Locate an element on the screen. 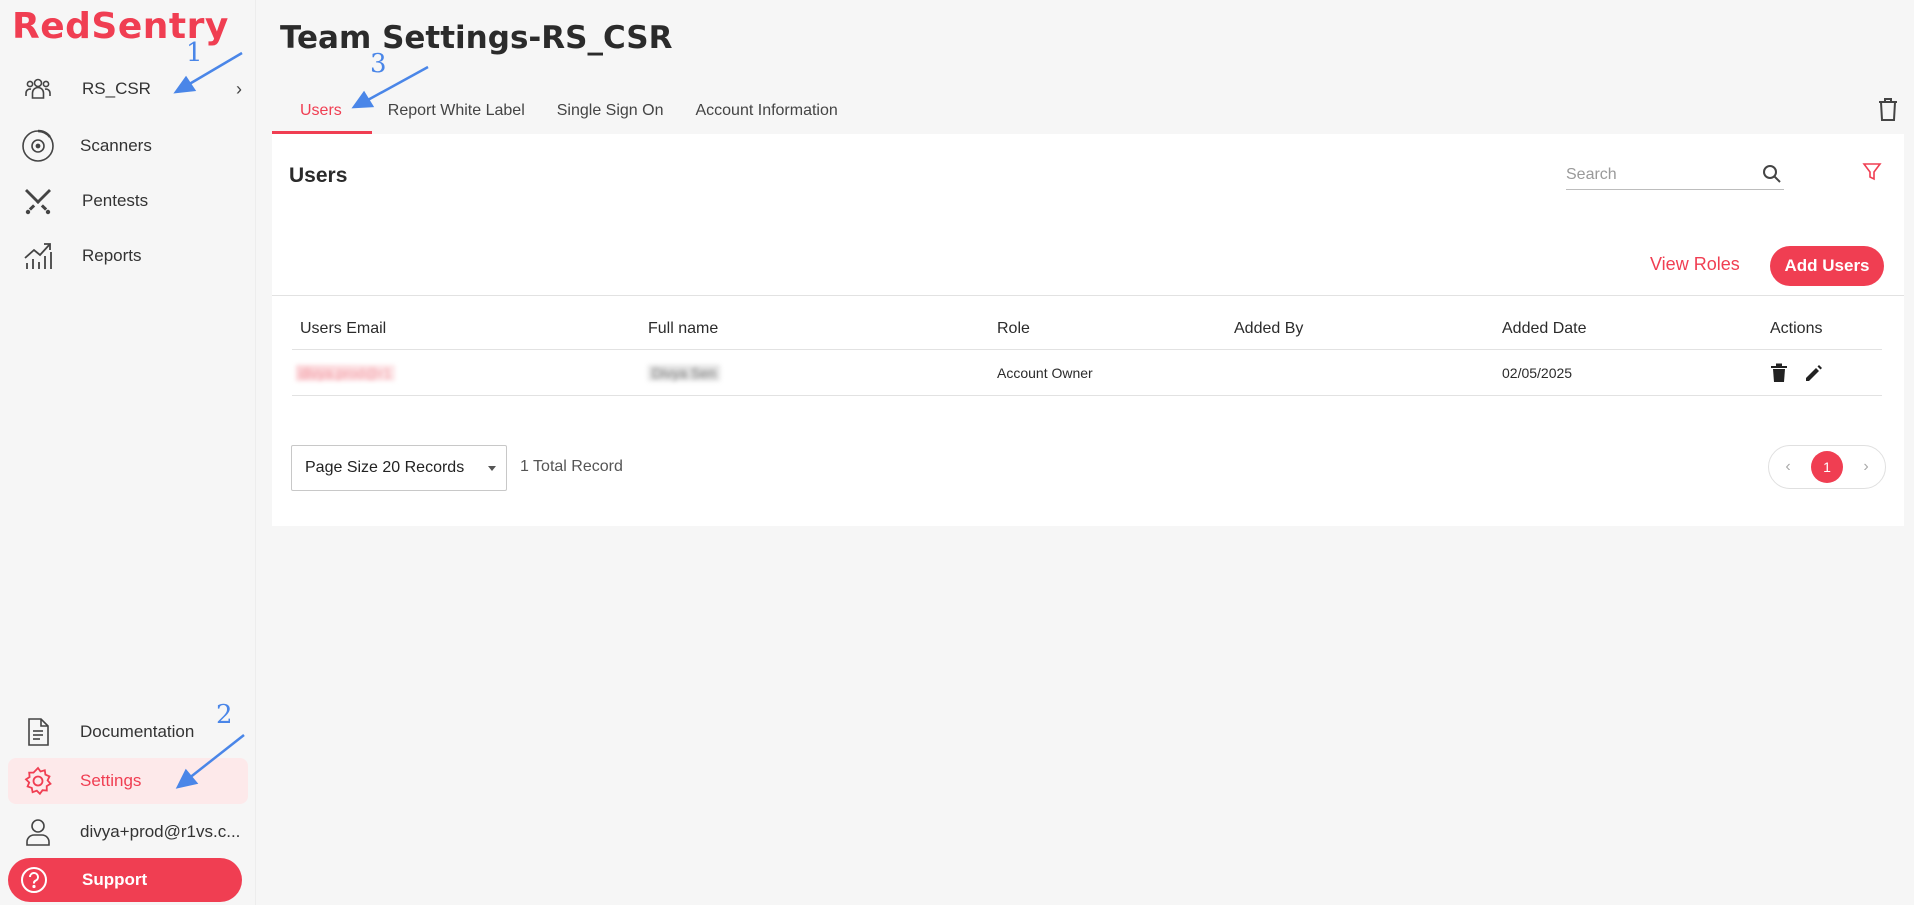 Image resolution: width=1914 pixels, height=905 pixels. cell-email: divya.prod@r1 is located at coordinates (346, 373).